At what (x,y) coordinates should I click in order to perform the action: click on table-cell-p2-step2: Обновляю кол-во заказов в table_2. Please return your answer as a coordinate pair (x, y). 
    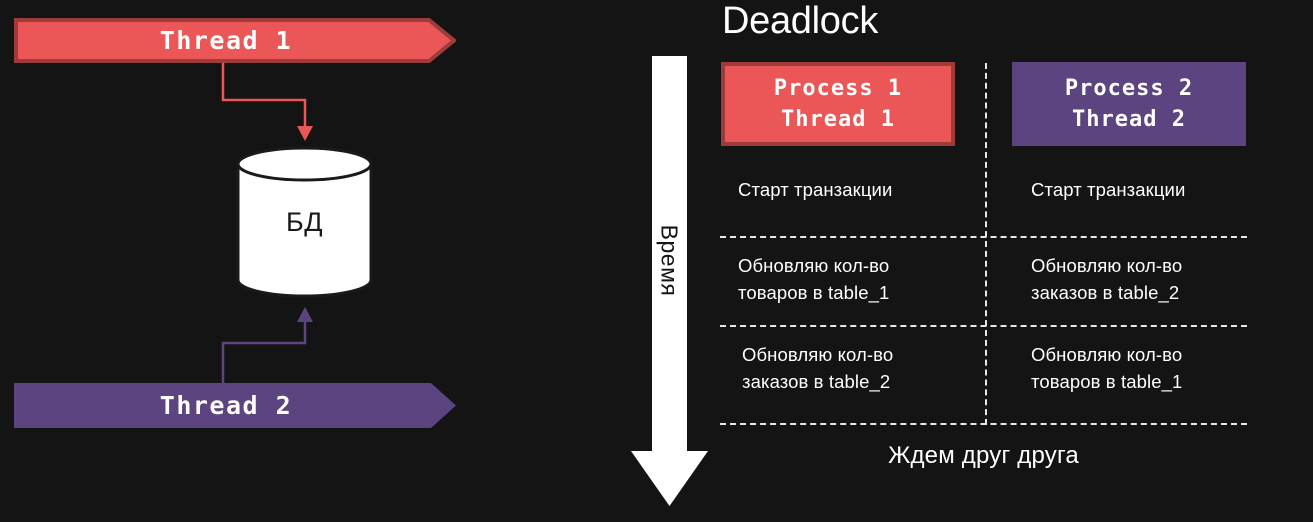
    Looking at the image, I should click on (1107, 279).